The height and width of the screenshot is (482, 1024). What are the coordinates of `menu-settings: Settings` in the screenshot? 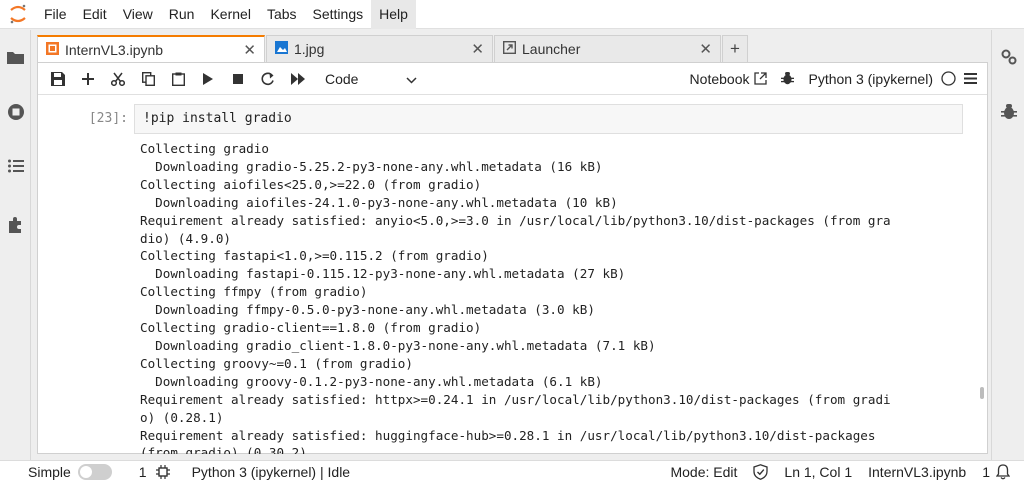 It's located at (338, 14).